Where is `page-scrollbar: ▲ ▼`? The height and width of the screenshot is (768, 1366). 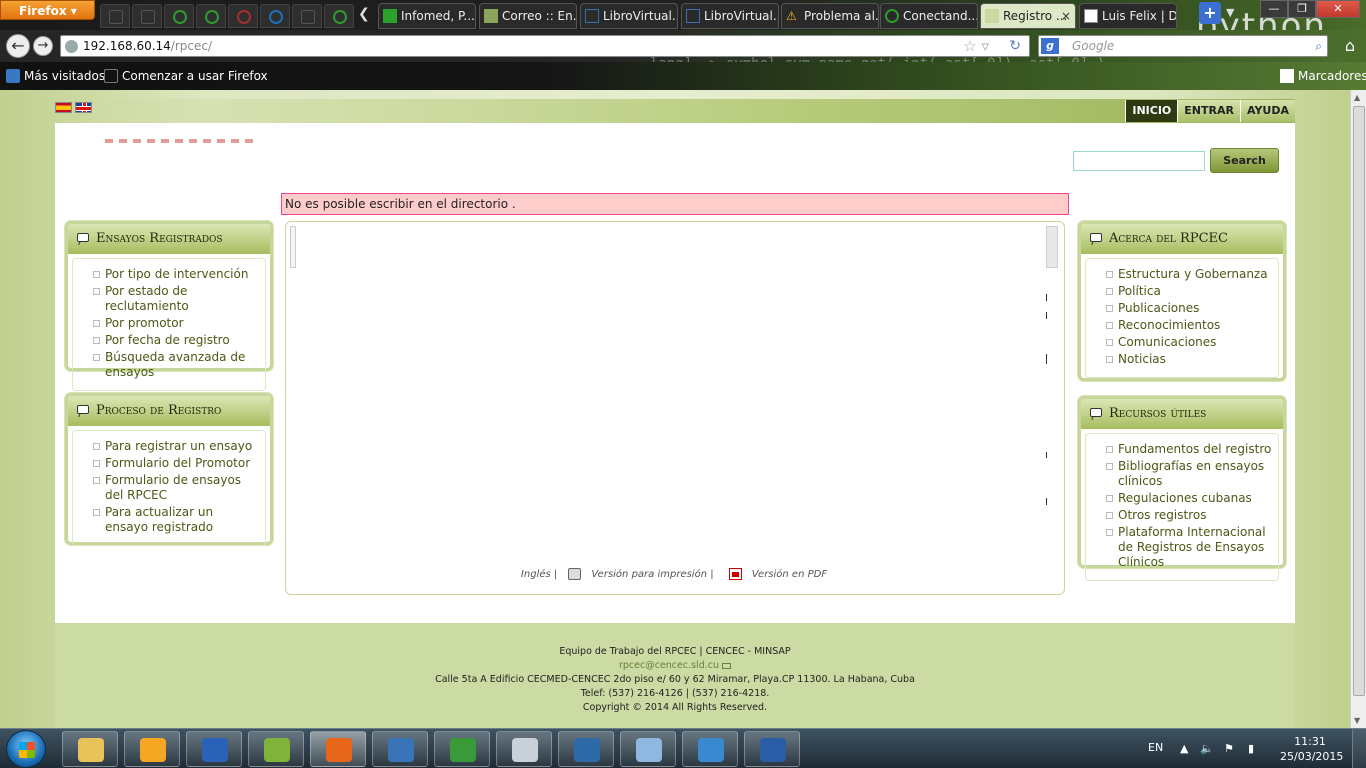 page-scrollbar: ▲ ▼ is located at coordinates (1358, 409).